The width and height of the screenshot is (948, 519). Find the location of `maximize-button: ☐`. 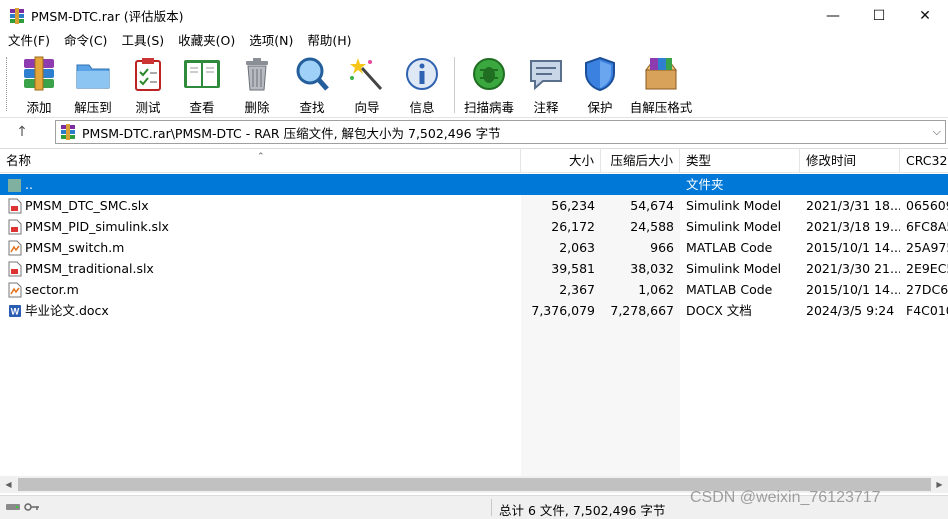

maximize-button: ☐ is located at coordinates (879, 15).